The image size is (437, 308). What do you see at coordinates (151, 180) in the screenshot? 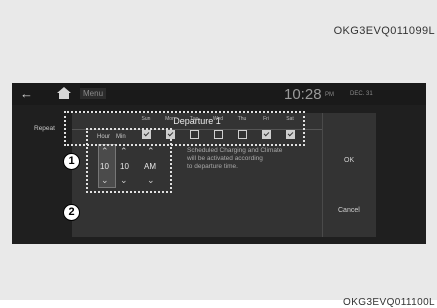
I see `ampm-down-icon: ⌄` at bounding box center [151, 180].